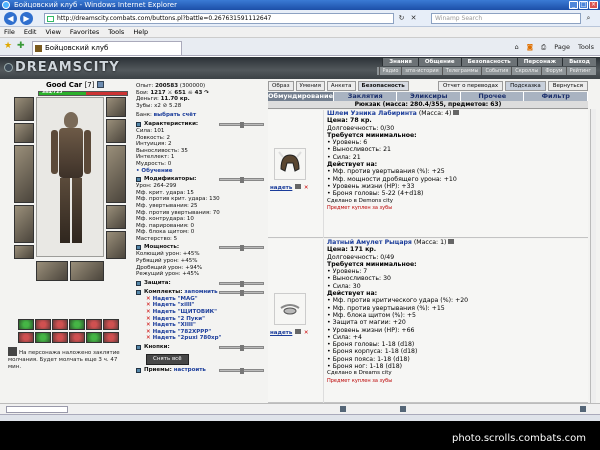 The height and width of the screenshot is (450, 600). What do you see at coordinates (586, 47) in the screenshot?
I see `tools-menu: Tools` at bounding box center [586, 47].